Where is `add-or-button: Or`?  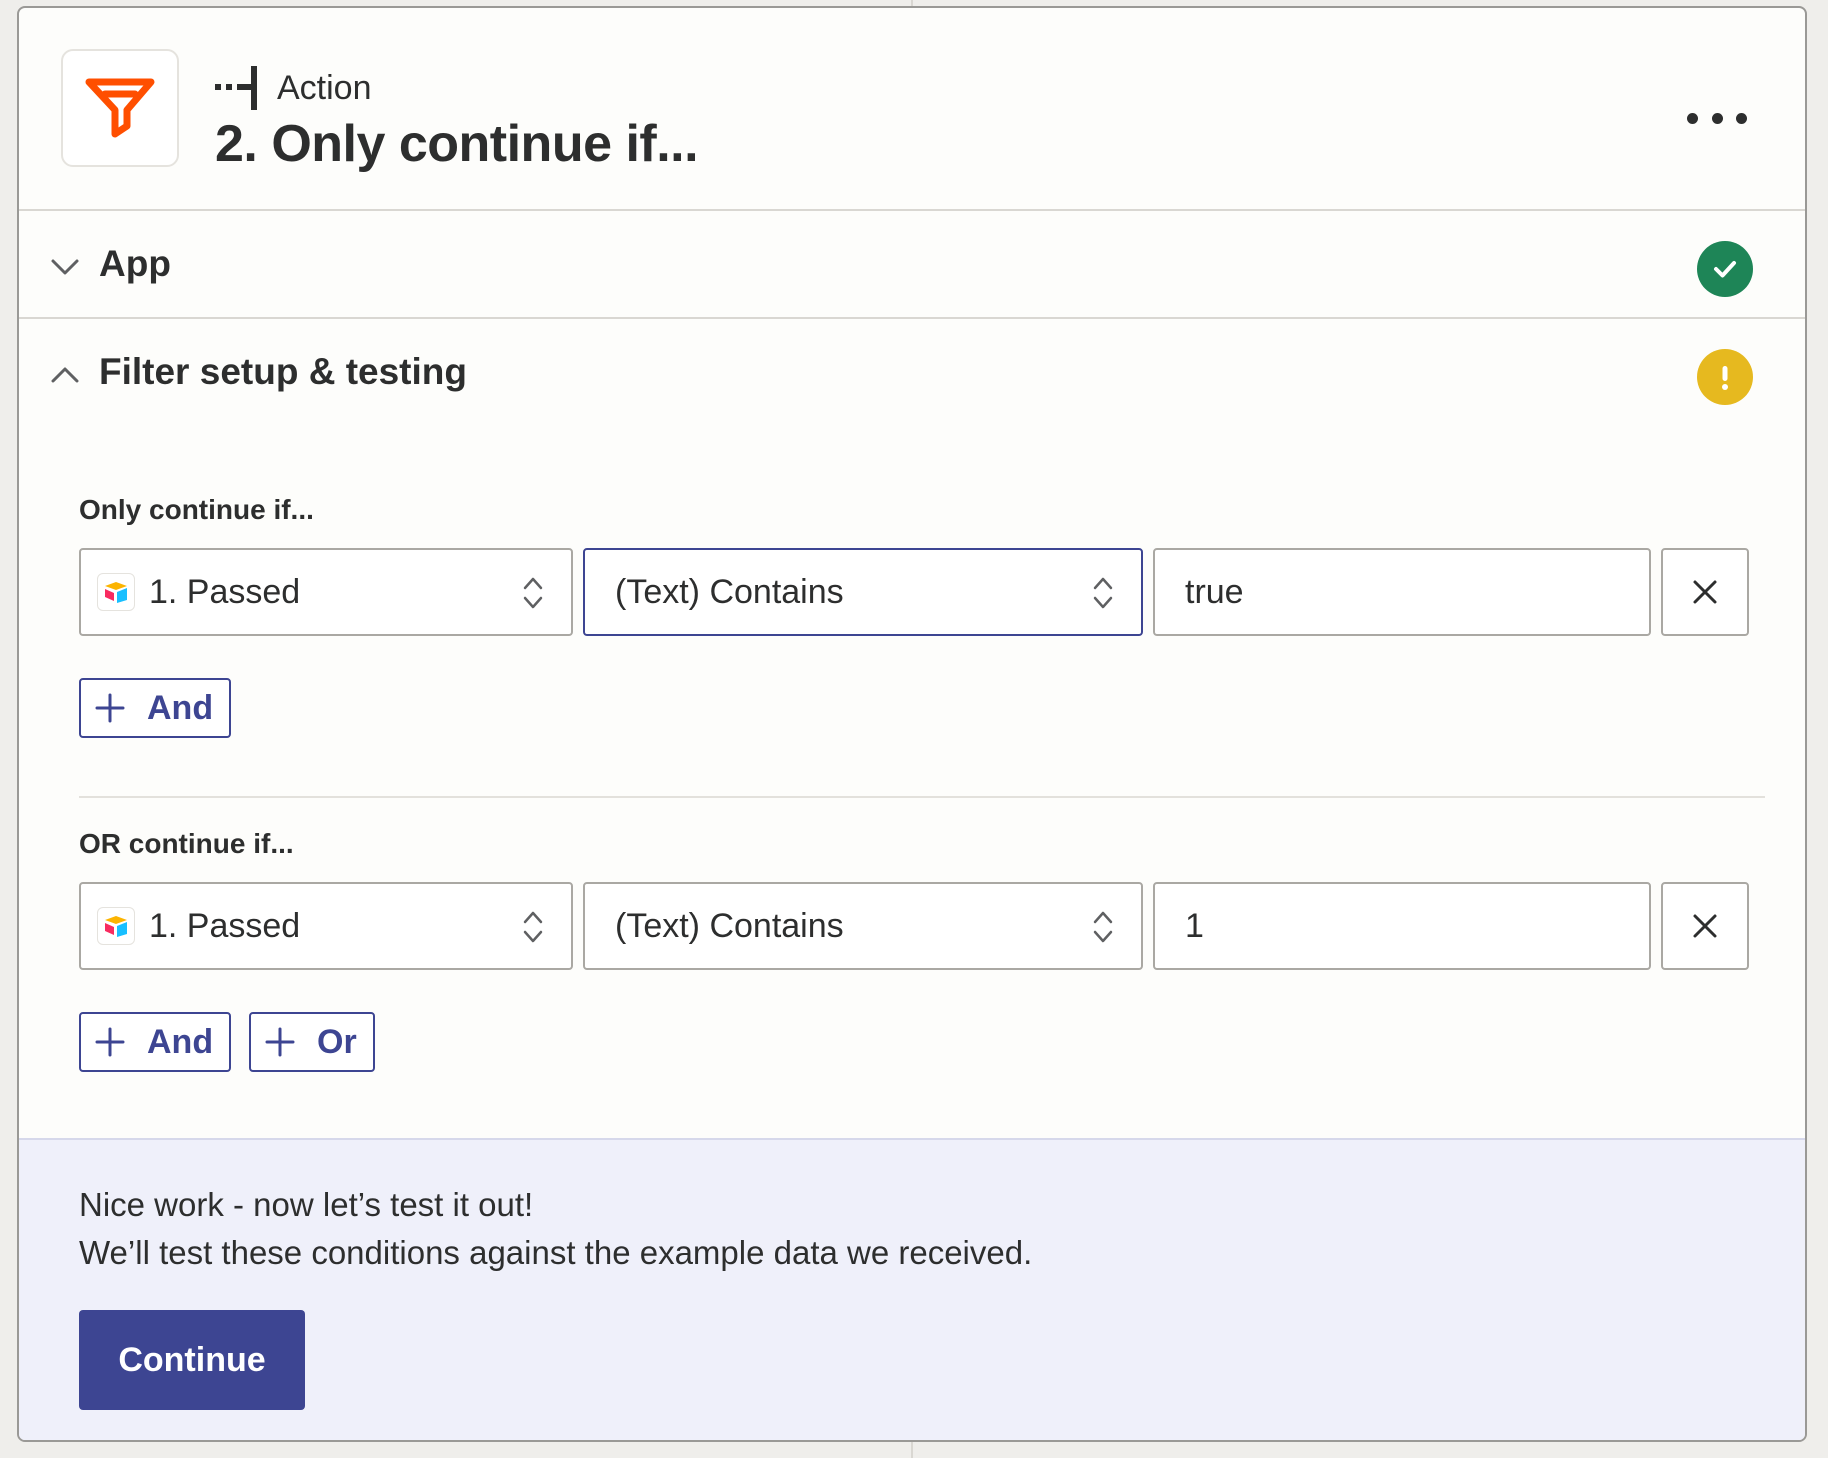
add-or-button: Or is located at coordinates (312, 1042).